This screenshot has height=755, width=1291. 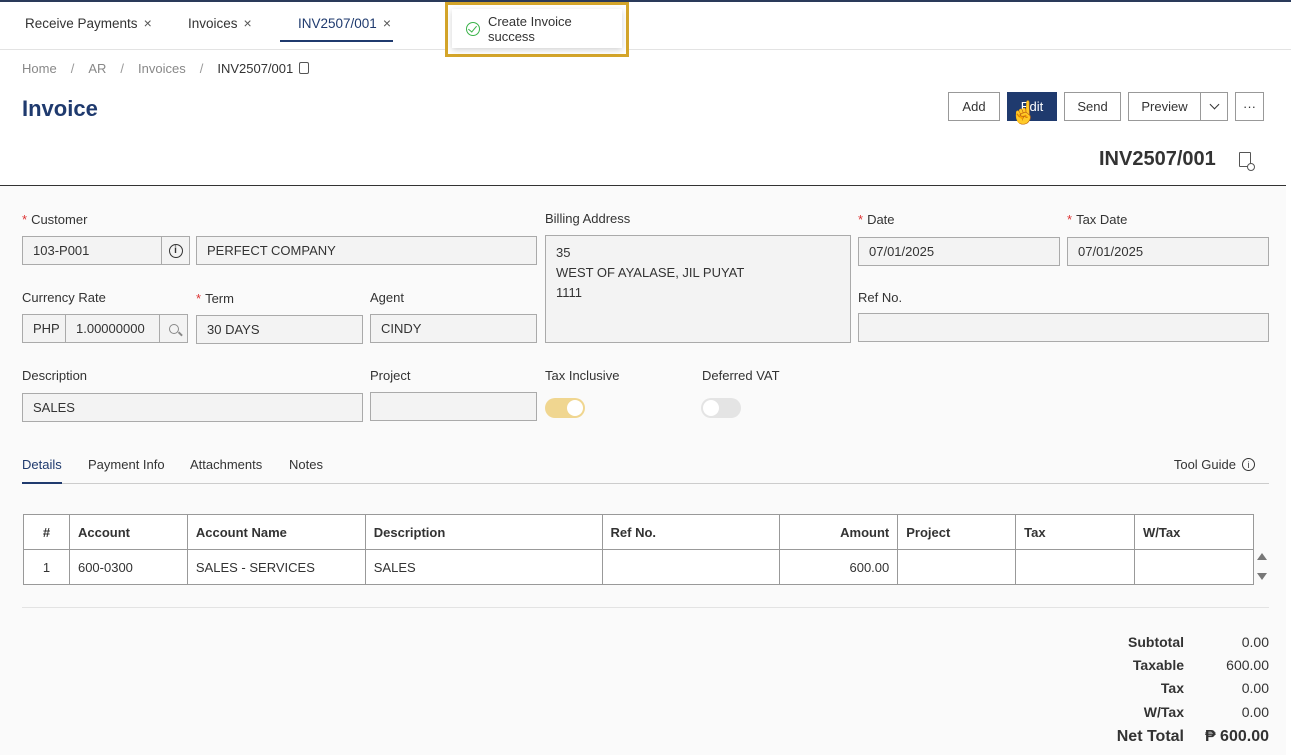 I want to click on copy-icon, so click(x=304, y=68).